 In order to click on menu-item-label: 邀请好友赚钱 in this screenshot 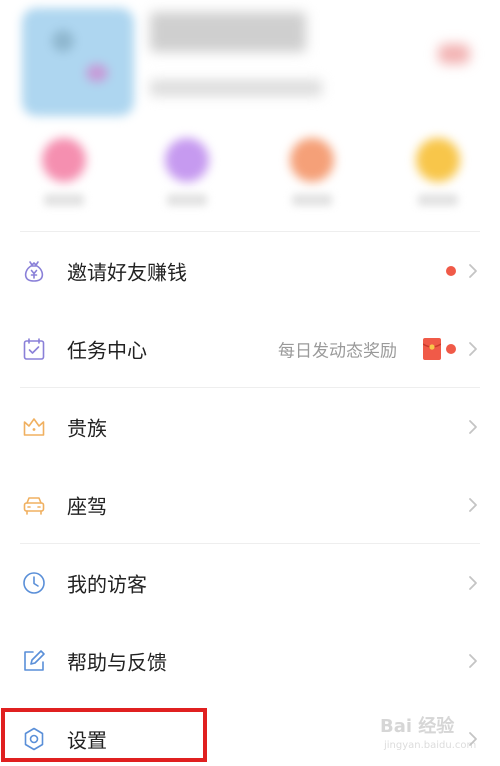, I will do `click(127, 272)`.